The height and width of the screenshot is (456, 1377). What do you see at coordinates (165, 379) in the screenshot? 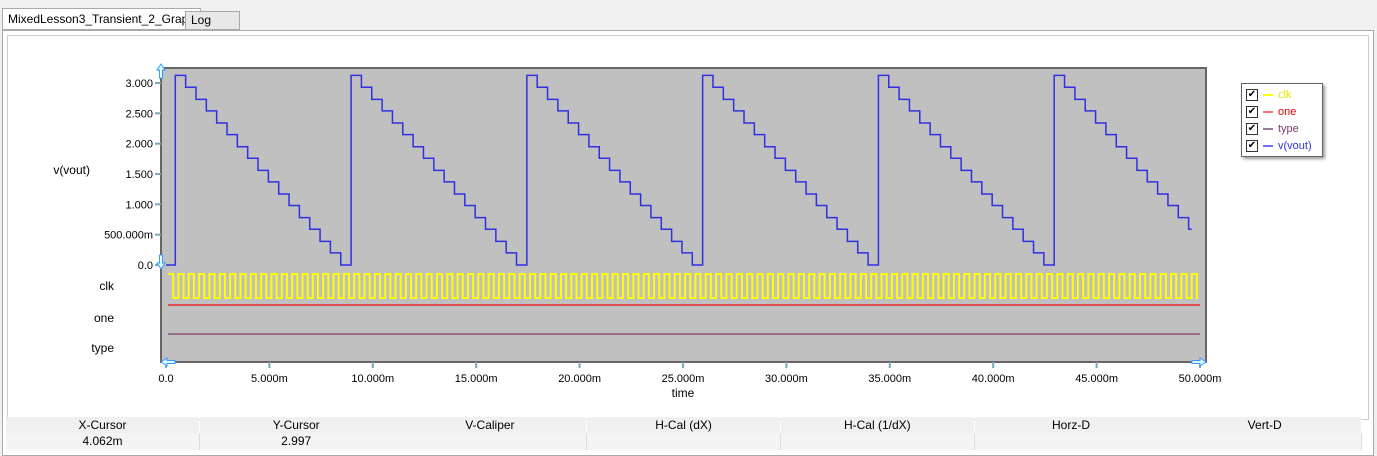
I see `x-tick-label: 0.0` at bounding box center [165, 379].